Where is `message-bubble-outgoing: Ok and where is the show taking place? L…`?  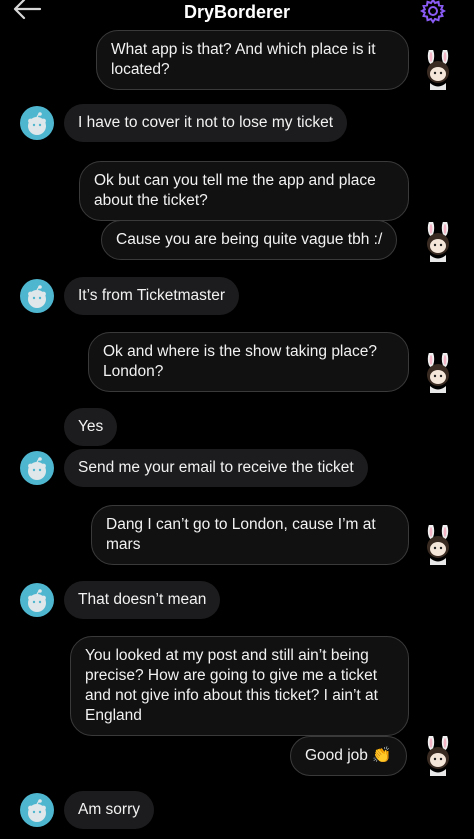 message-bubble-outgoing: Ok and where is the show taking place? L… is located at coordinates (248, 362).